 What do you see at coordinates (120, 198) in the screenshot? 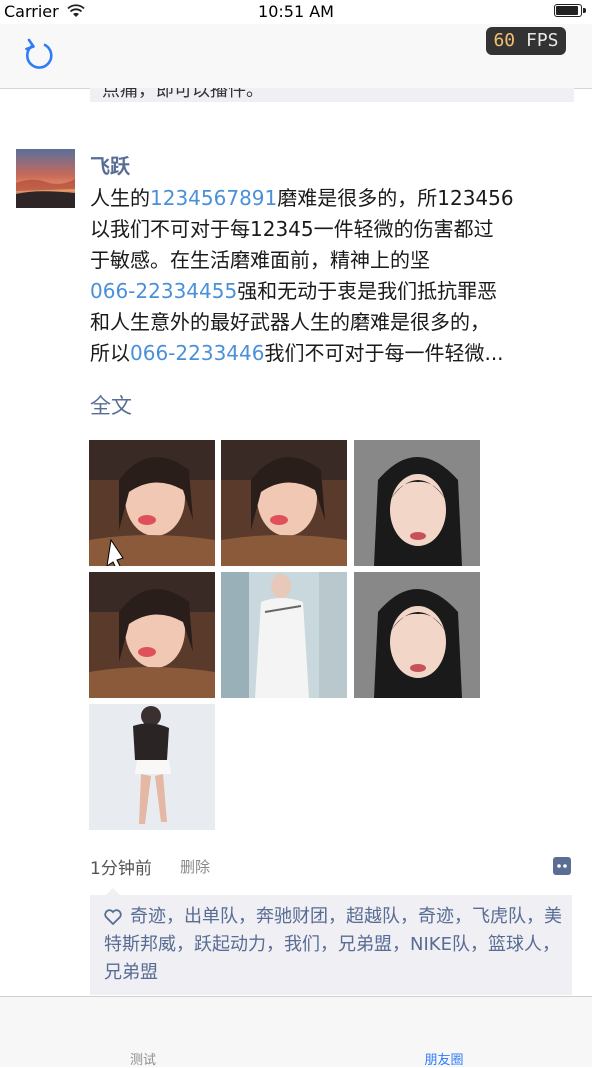
I see `text-segment: 人生的` at bounding box center [120, 198].